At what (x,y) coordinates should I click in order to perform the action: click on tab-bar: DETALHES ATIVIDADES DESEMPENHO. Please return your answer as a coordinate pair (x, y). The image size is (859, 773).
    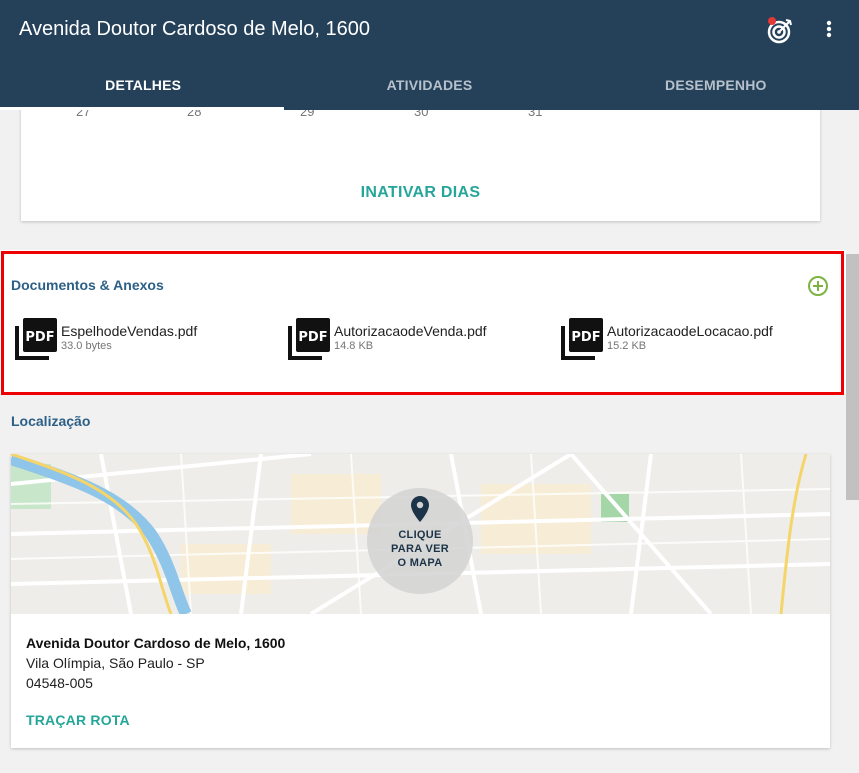
    Looking at the image, I should click on (429, 85).